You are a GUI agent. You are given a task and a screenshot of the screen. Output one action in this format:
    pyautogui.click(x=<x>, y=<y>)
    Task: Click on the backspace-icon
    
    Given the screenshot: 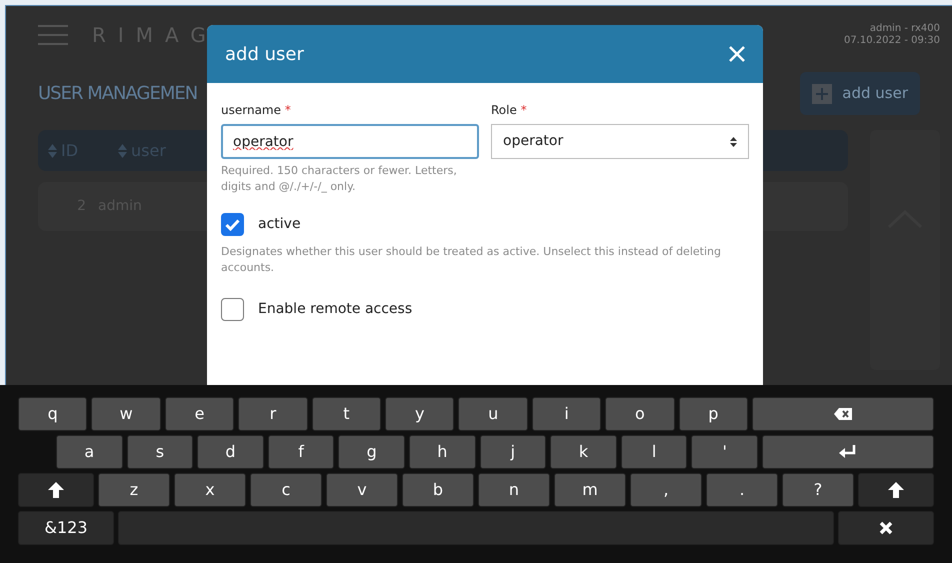 What is the action you would take?
    pyautogui.click(x=843, y=414)
    